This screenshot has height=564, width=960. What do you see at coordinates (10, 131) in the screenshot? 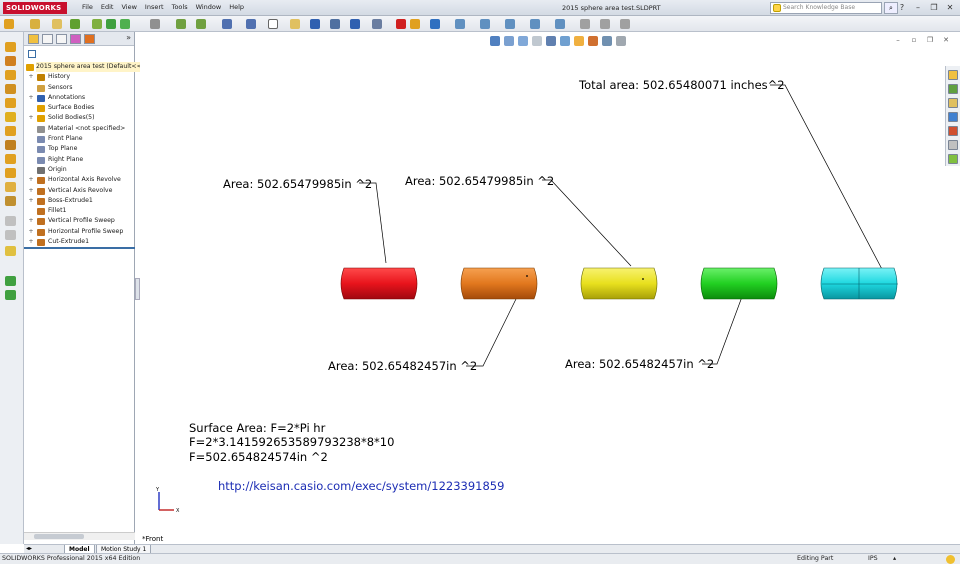
I see `hole-wizard-icon` at bounding box center [10, 131].